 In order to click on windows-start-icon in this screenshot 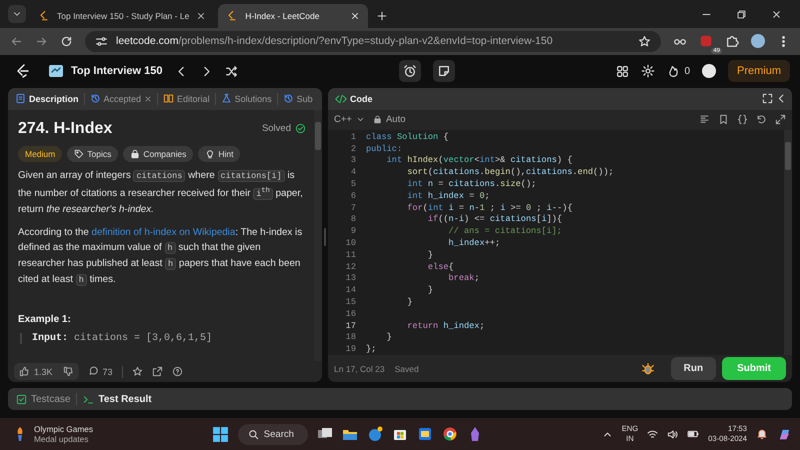, I will do `click(220, 434)`.